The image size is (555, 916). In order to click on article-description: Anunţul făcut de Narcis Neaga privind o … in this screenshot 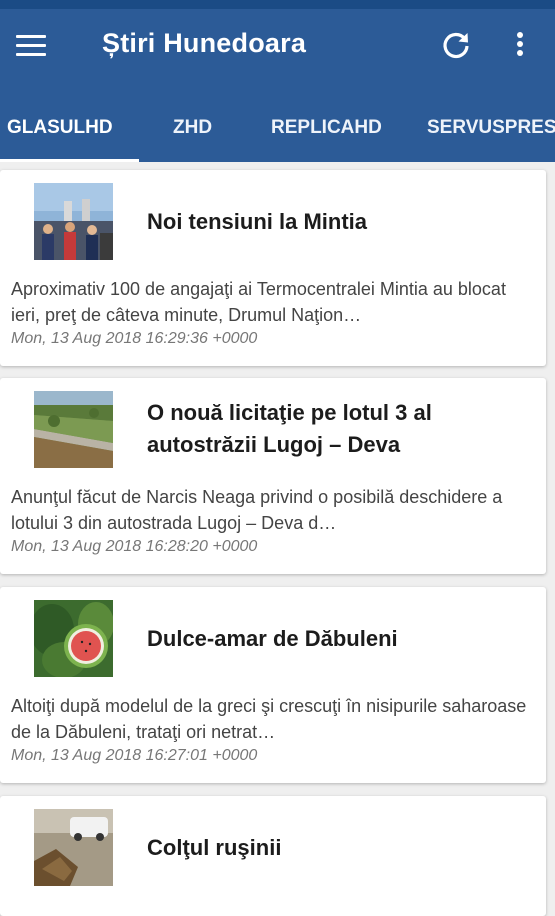, I will do `click(257, 510)`.